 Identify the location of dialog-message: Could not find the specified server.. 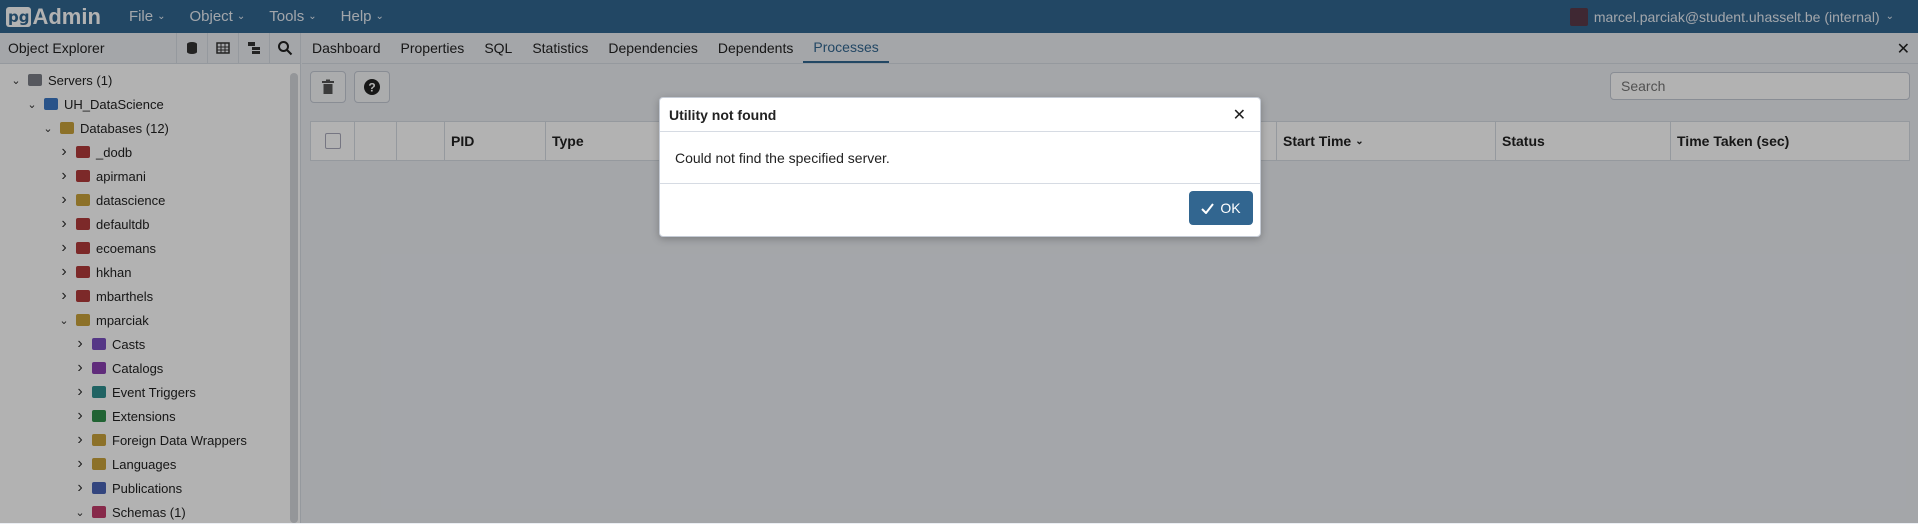
(782, 157).